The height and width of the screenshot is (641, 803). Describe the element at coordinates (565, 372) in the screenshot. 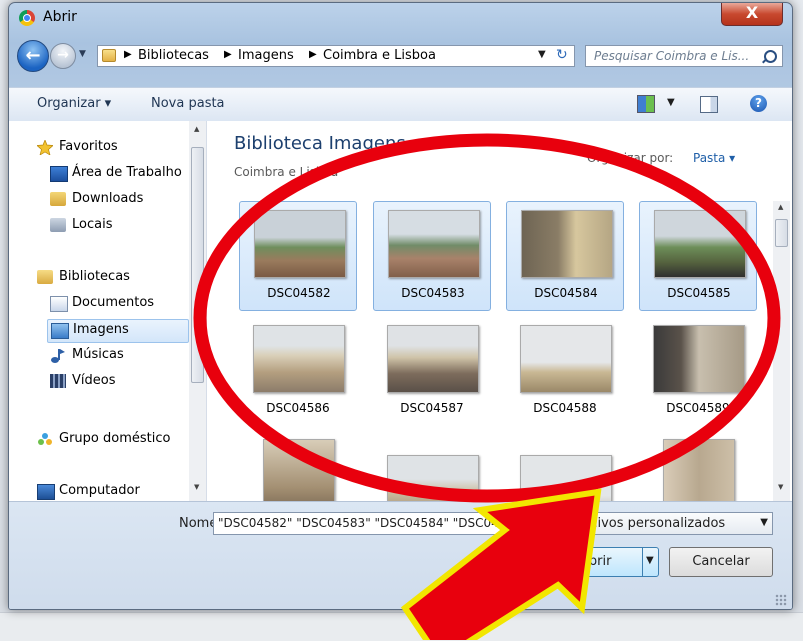

I see `file-thumbnail: DSC04588` at that location.